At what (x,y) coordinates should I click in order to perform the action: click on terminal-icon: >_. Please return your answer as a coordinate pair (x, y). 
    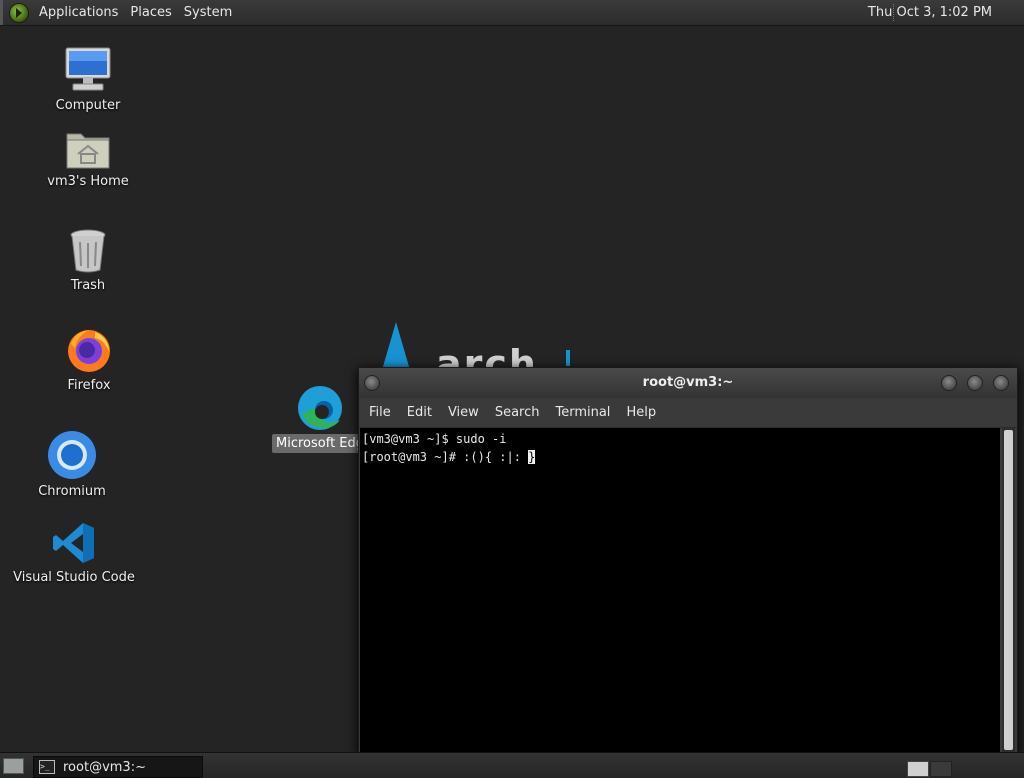
    Looking at the image, I should click on (47, 767).